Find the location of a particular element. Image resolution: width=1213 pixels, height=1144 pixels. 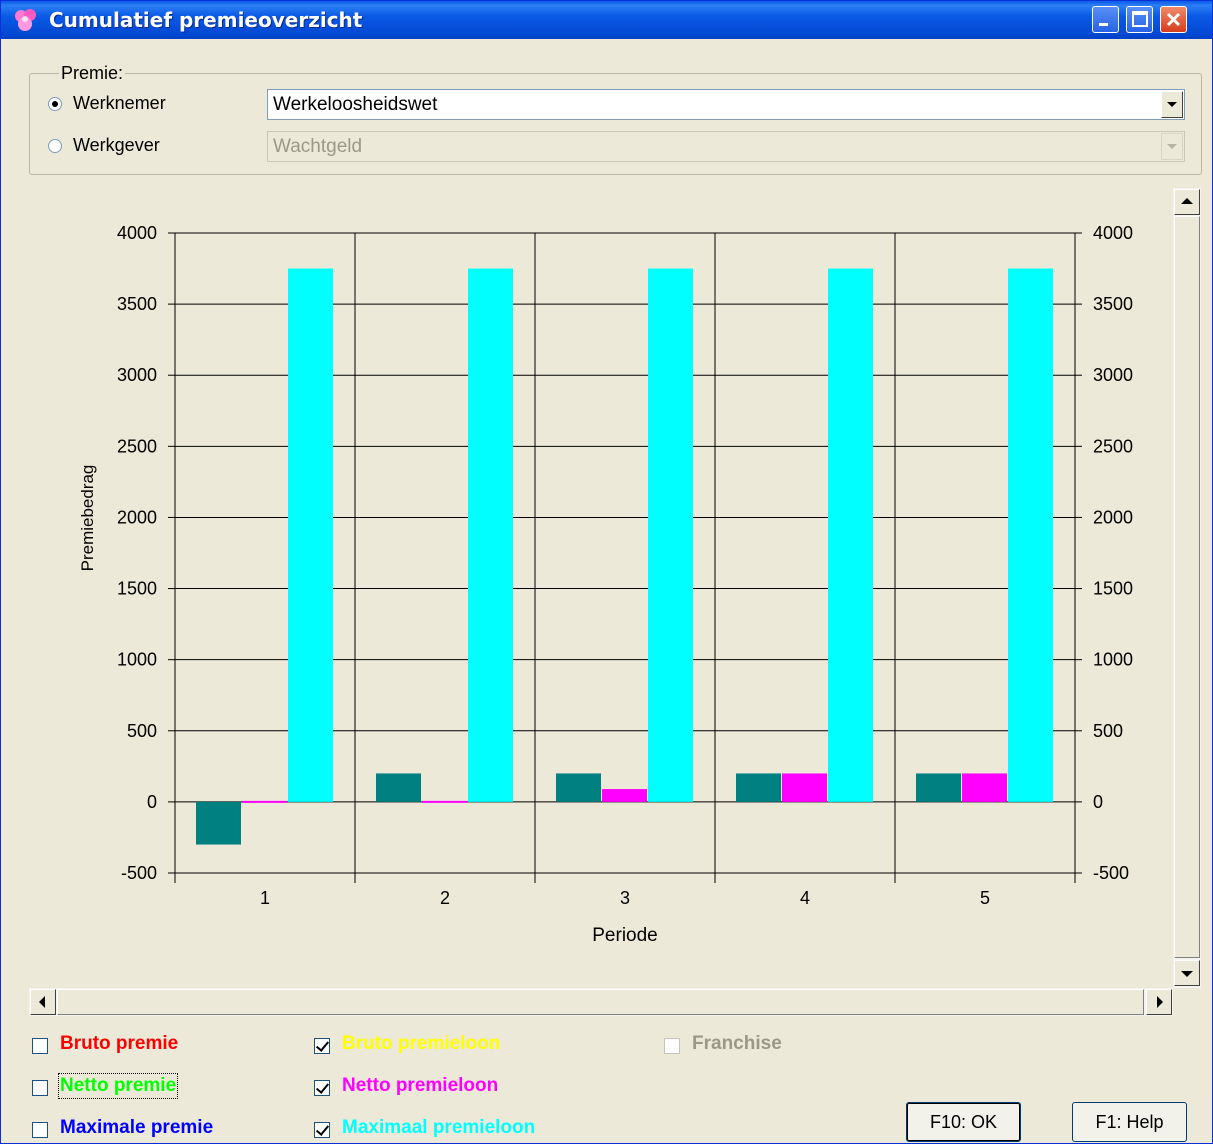

vertical-scroll-thumb is located at coordinates (1187, 587).